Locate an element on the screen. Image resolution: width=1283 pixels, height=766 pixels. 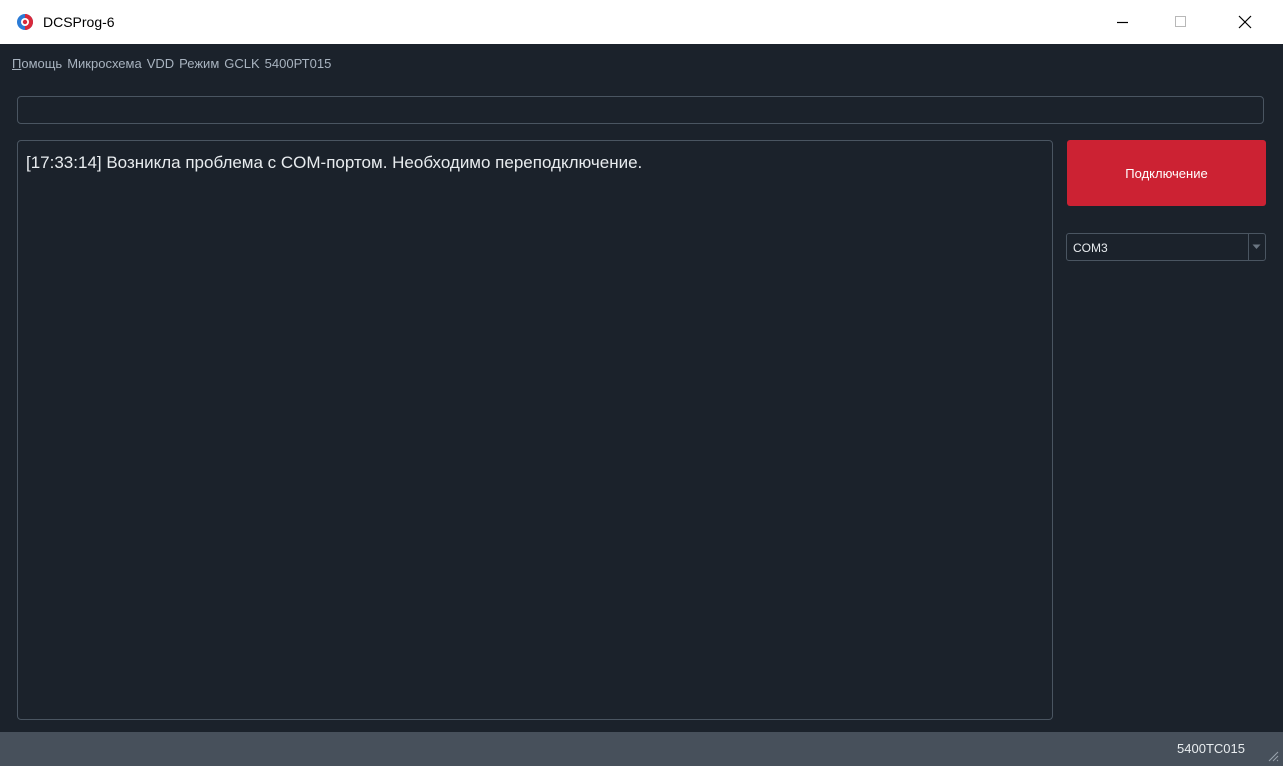
menu-mode: Режим is located at coordinates (199, 64).